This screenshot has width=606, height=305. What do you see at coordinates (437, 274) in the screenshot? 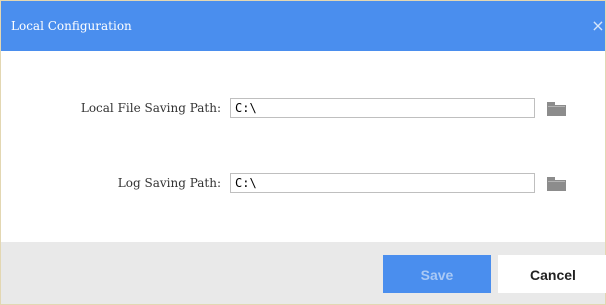
I see `save-button: Save` at bounding box center [437, 274].